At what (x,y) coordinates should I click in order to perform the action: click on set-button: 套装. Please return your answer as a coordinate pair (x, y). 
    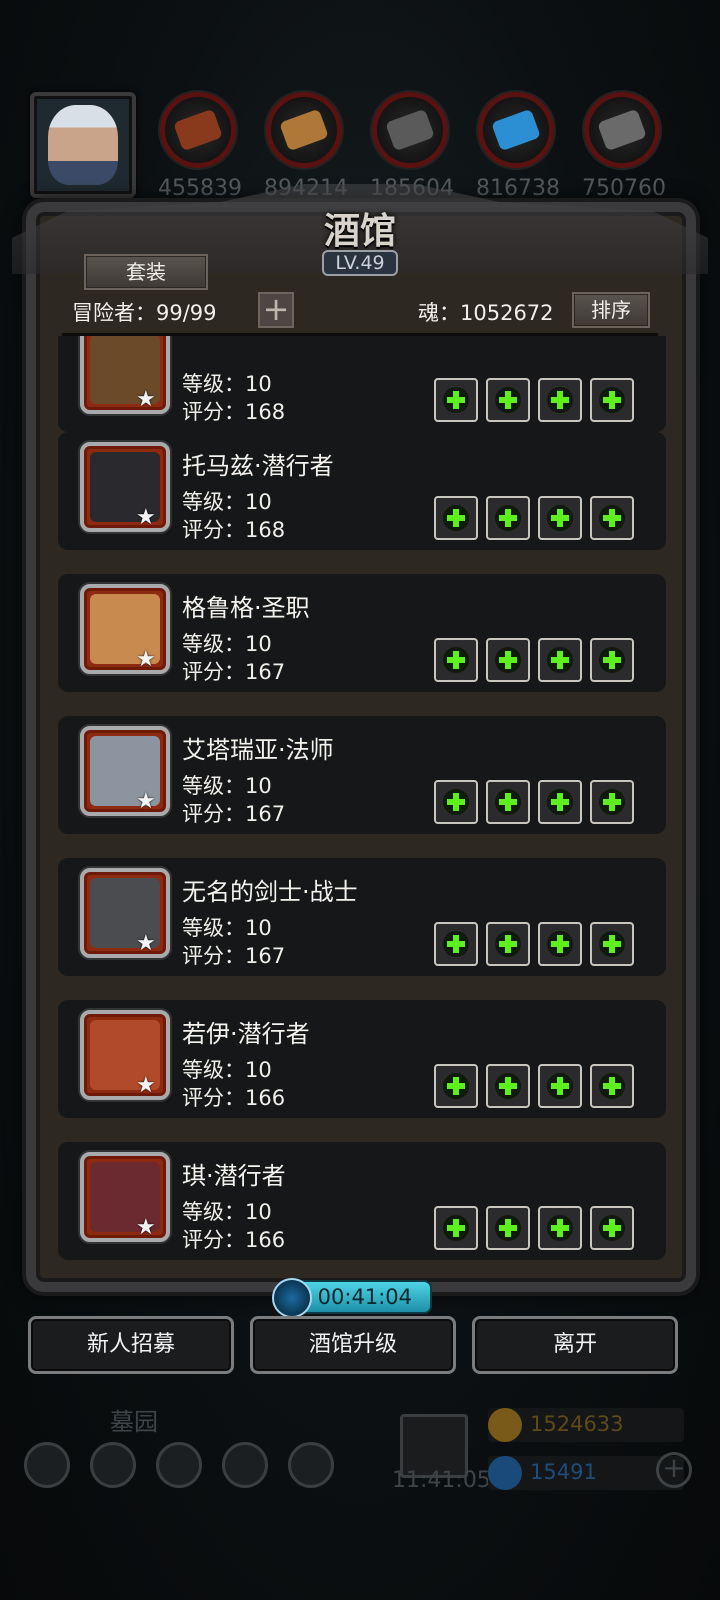
    Looking at the image, I should click on (146, 272).